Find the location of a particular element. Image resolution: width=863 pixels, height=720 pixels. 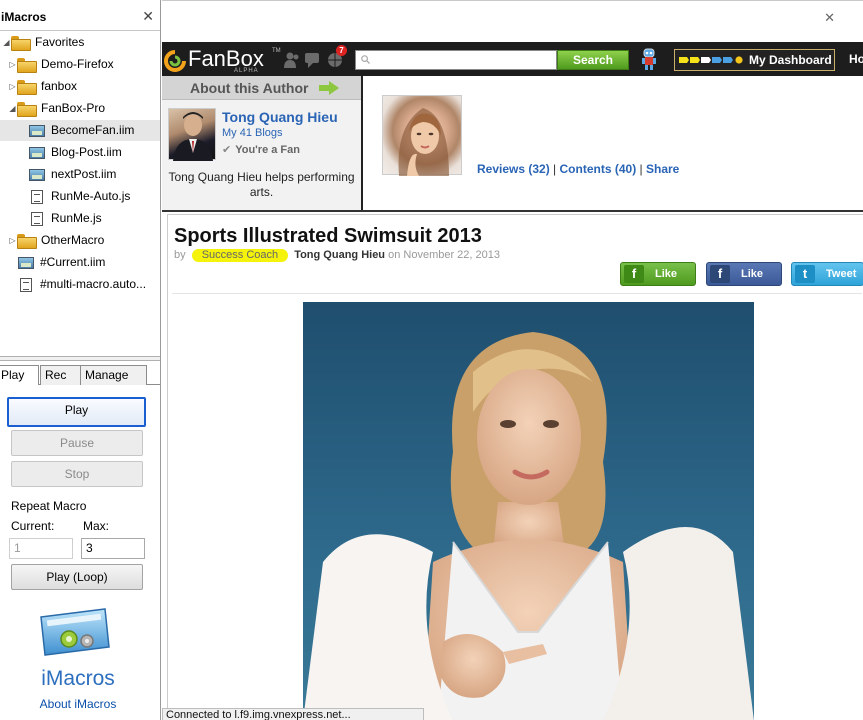

by-label: by is located at coordinates (180, 255).